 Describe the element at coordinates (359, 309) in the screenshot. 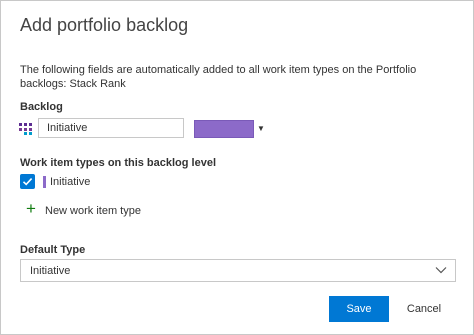

I see `save-button: Save` at that location.